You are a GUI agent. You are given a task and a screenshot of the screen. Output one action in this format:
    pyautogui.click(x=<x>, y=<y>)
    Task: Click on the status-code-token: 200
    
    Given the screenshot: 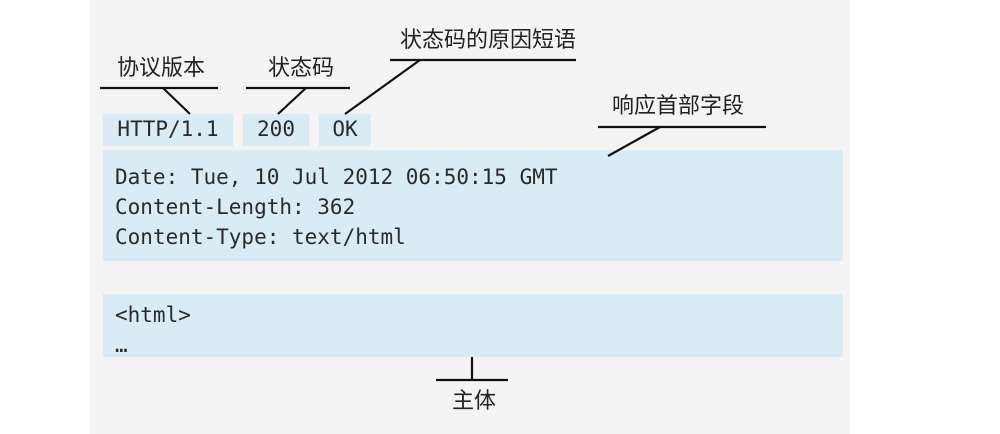 What is the action you would take?
    pyautogui.click(x=276, y=130)
    